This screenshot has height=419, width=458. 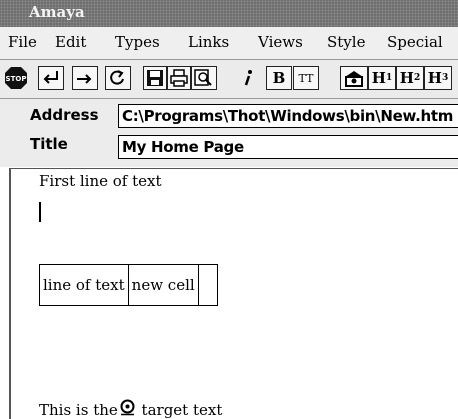 What do you see at coordinates (415, 42) in the screenshot?
I see `menu-special: Special` at bounding box center [415, 42].